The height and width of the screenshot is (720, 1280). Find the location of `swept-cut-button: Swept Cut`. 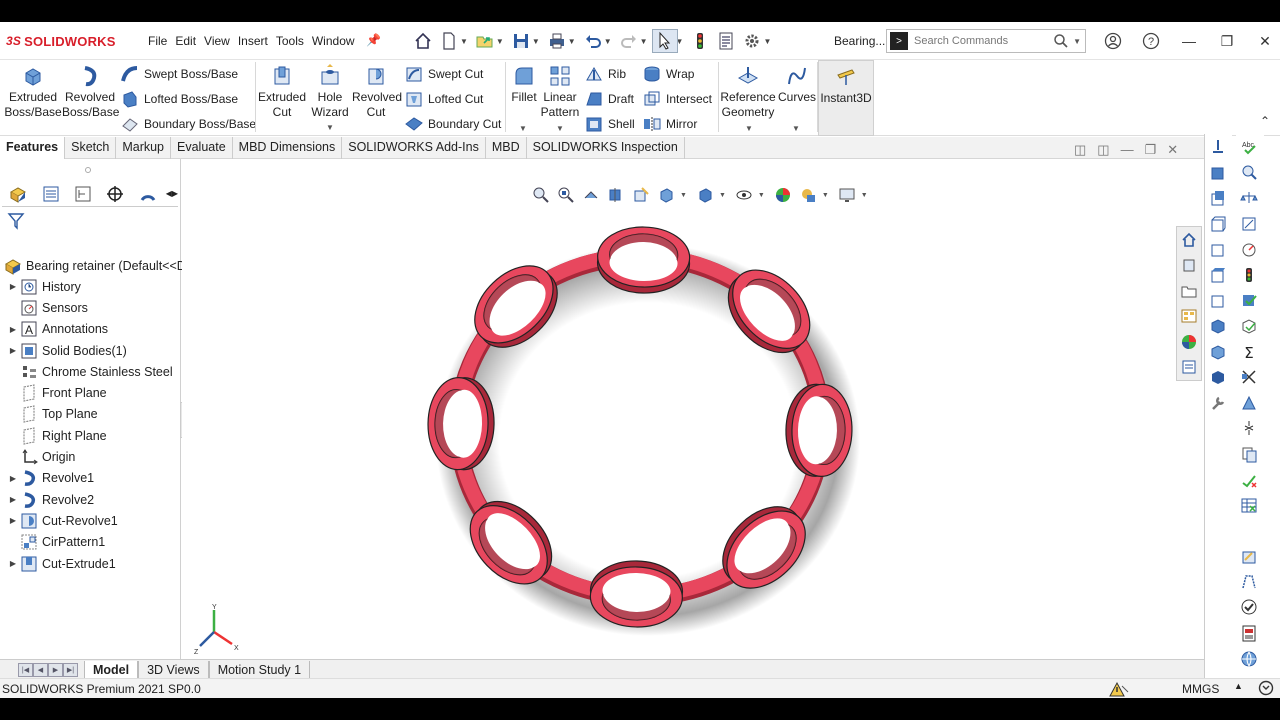

swept-cut-button: Swept Cut is located at coordinates (443, 74).